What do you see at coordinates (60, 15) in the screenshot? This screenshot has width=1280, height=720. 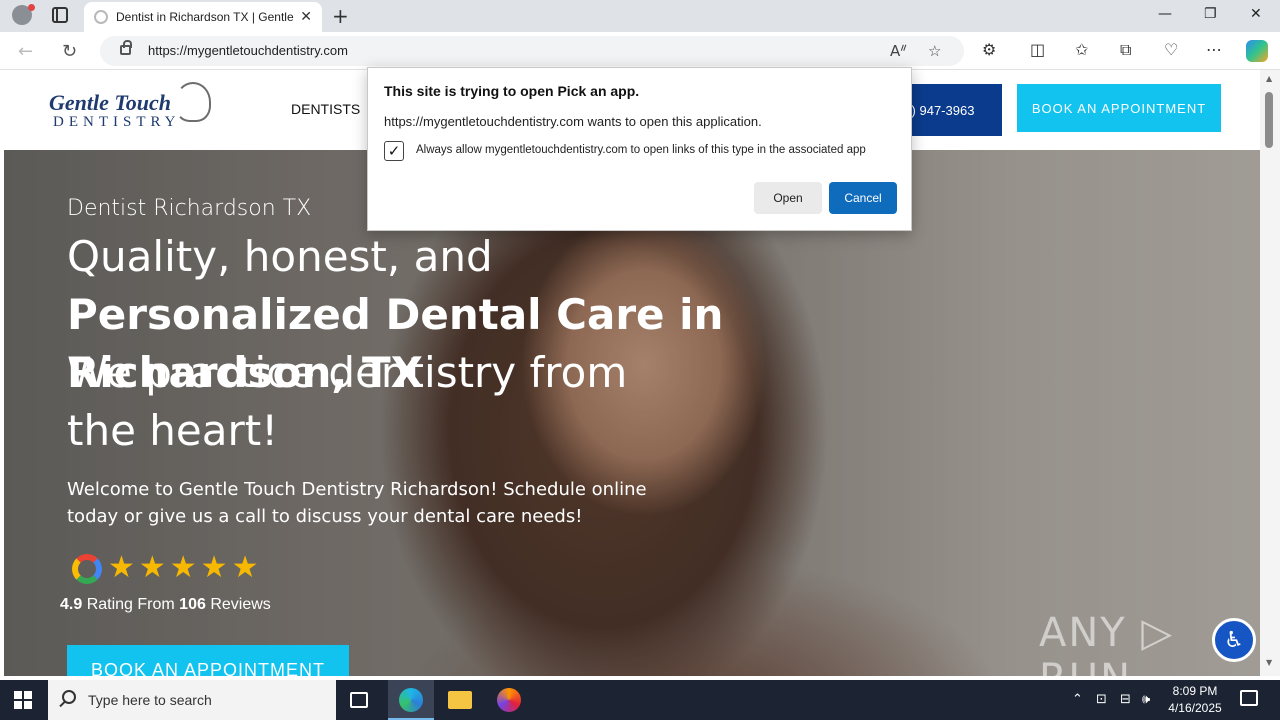 I see `tab-actions-icon` at bounding box center [60, 15].